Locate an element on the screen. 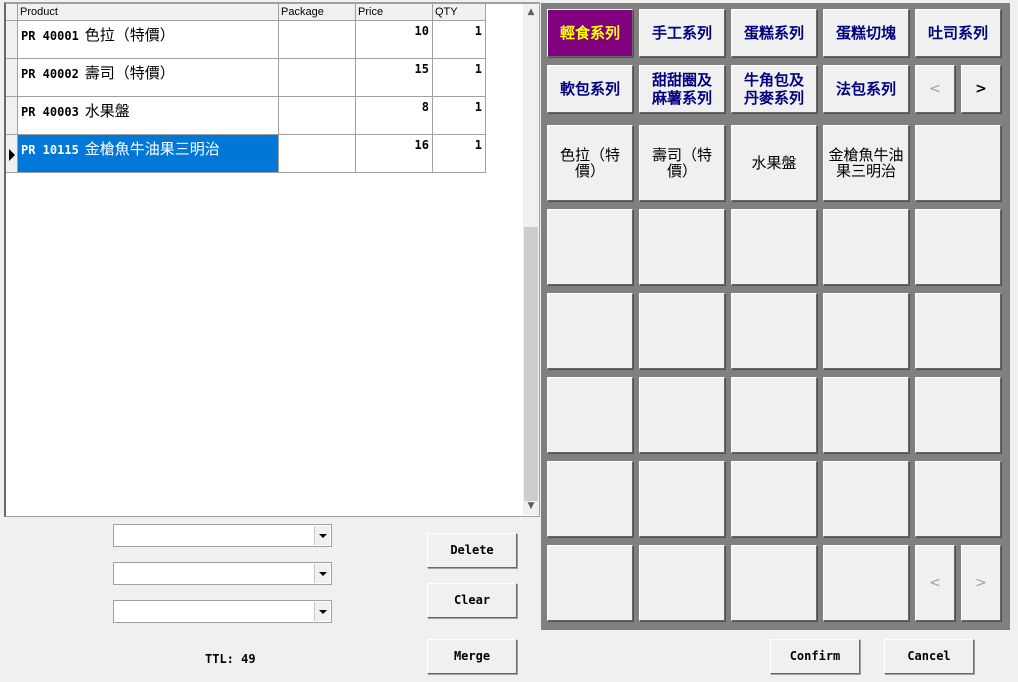 Image resolution: width=1018 pixels, height=682 pixels. product-button-label: 金槍魚牛油 果三明治 is located at coordinates (866, 163).